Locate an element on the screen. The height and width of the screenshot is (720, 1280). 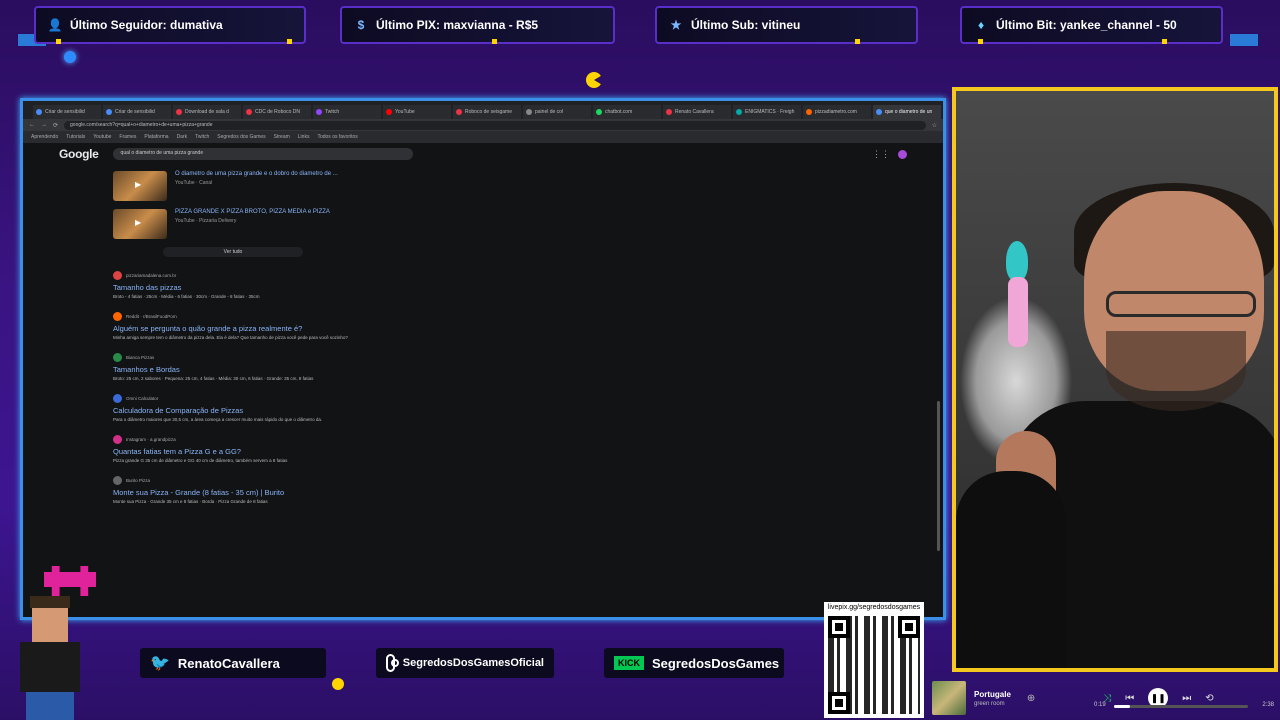
bookmark-item: Aprendendo is located at coordinates (44, 137).